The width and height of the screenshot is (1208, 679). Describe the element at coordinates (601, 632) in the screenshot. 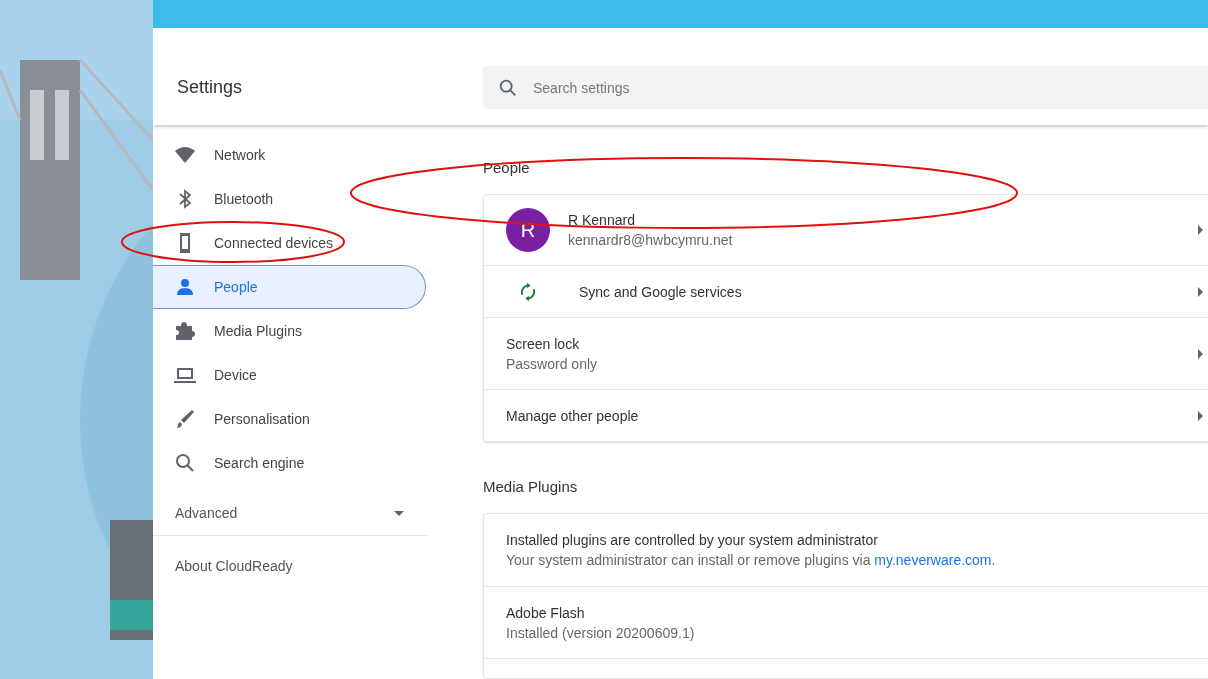

I see `plugin-status: Installed (version 20200609.1)` at that location.